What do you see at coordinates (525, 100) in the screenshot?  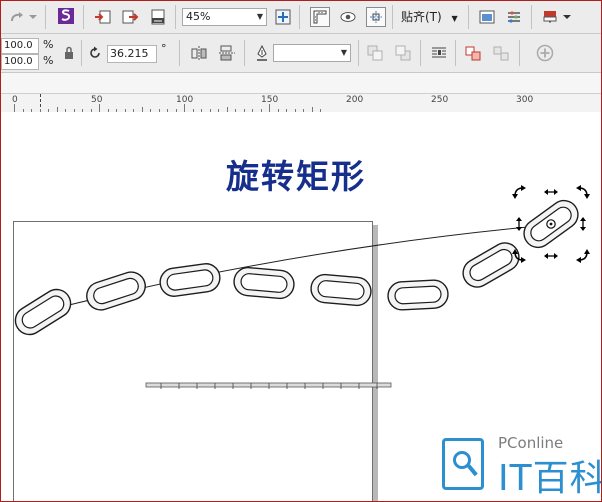 I see `ruler-label: 300` at bounding box center [525, 100].